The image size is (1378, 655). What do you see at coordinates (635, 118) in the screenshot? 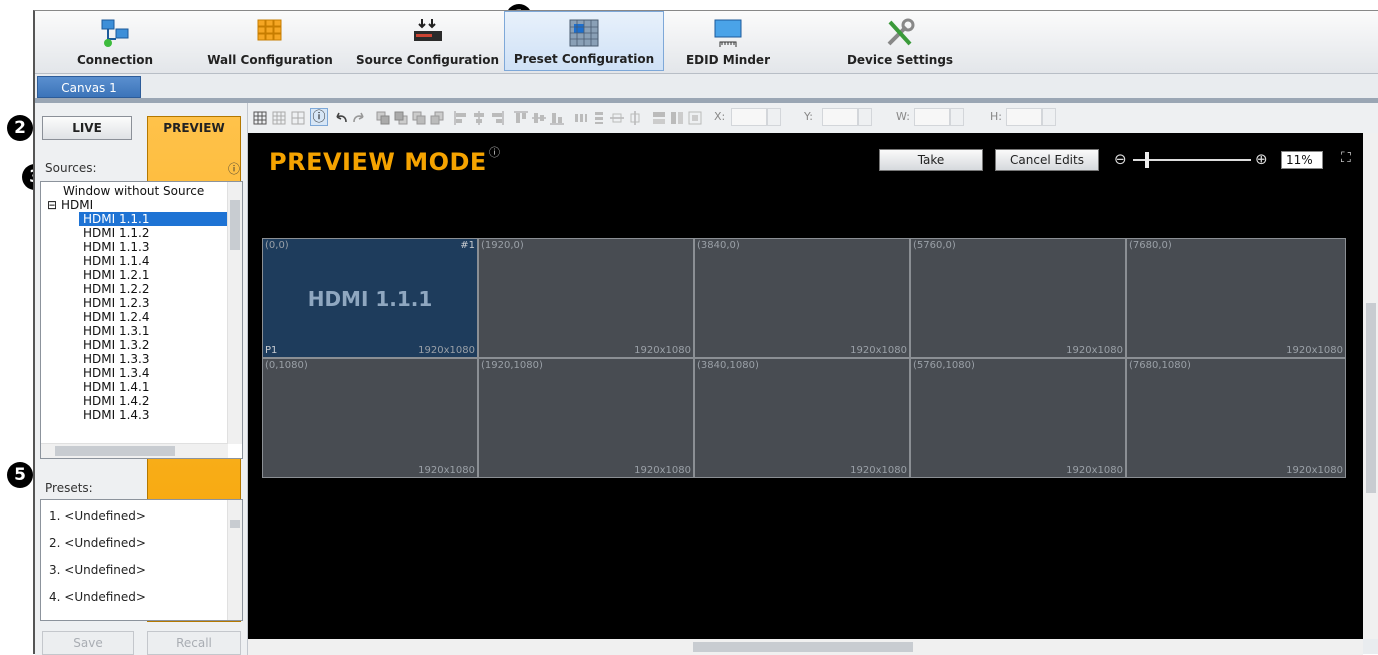
I see `center-vertical-icon` at bounding box center [635, 118].